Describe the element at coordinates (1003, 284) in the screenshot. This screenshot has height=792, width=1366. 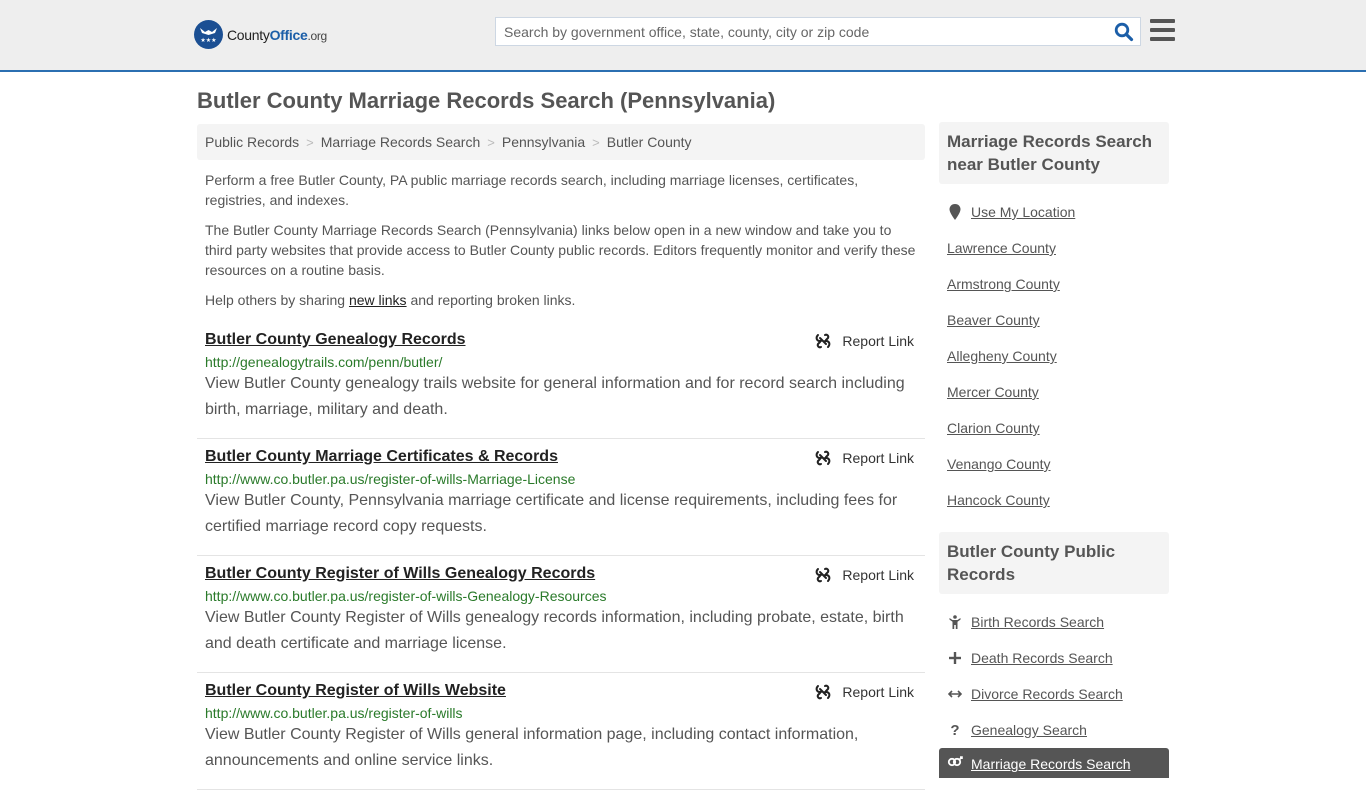
I see `nearby-county-link: Armstrong County` at that location.